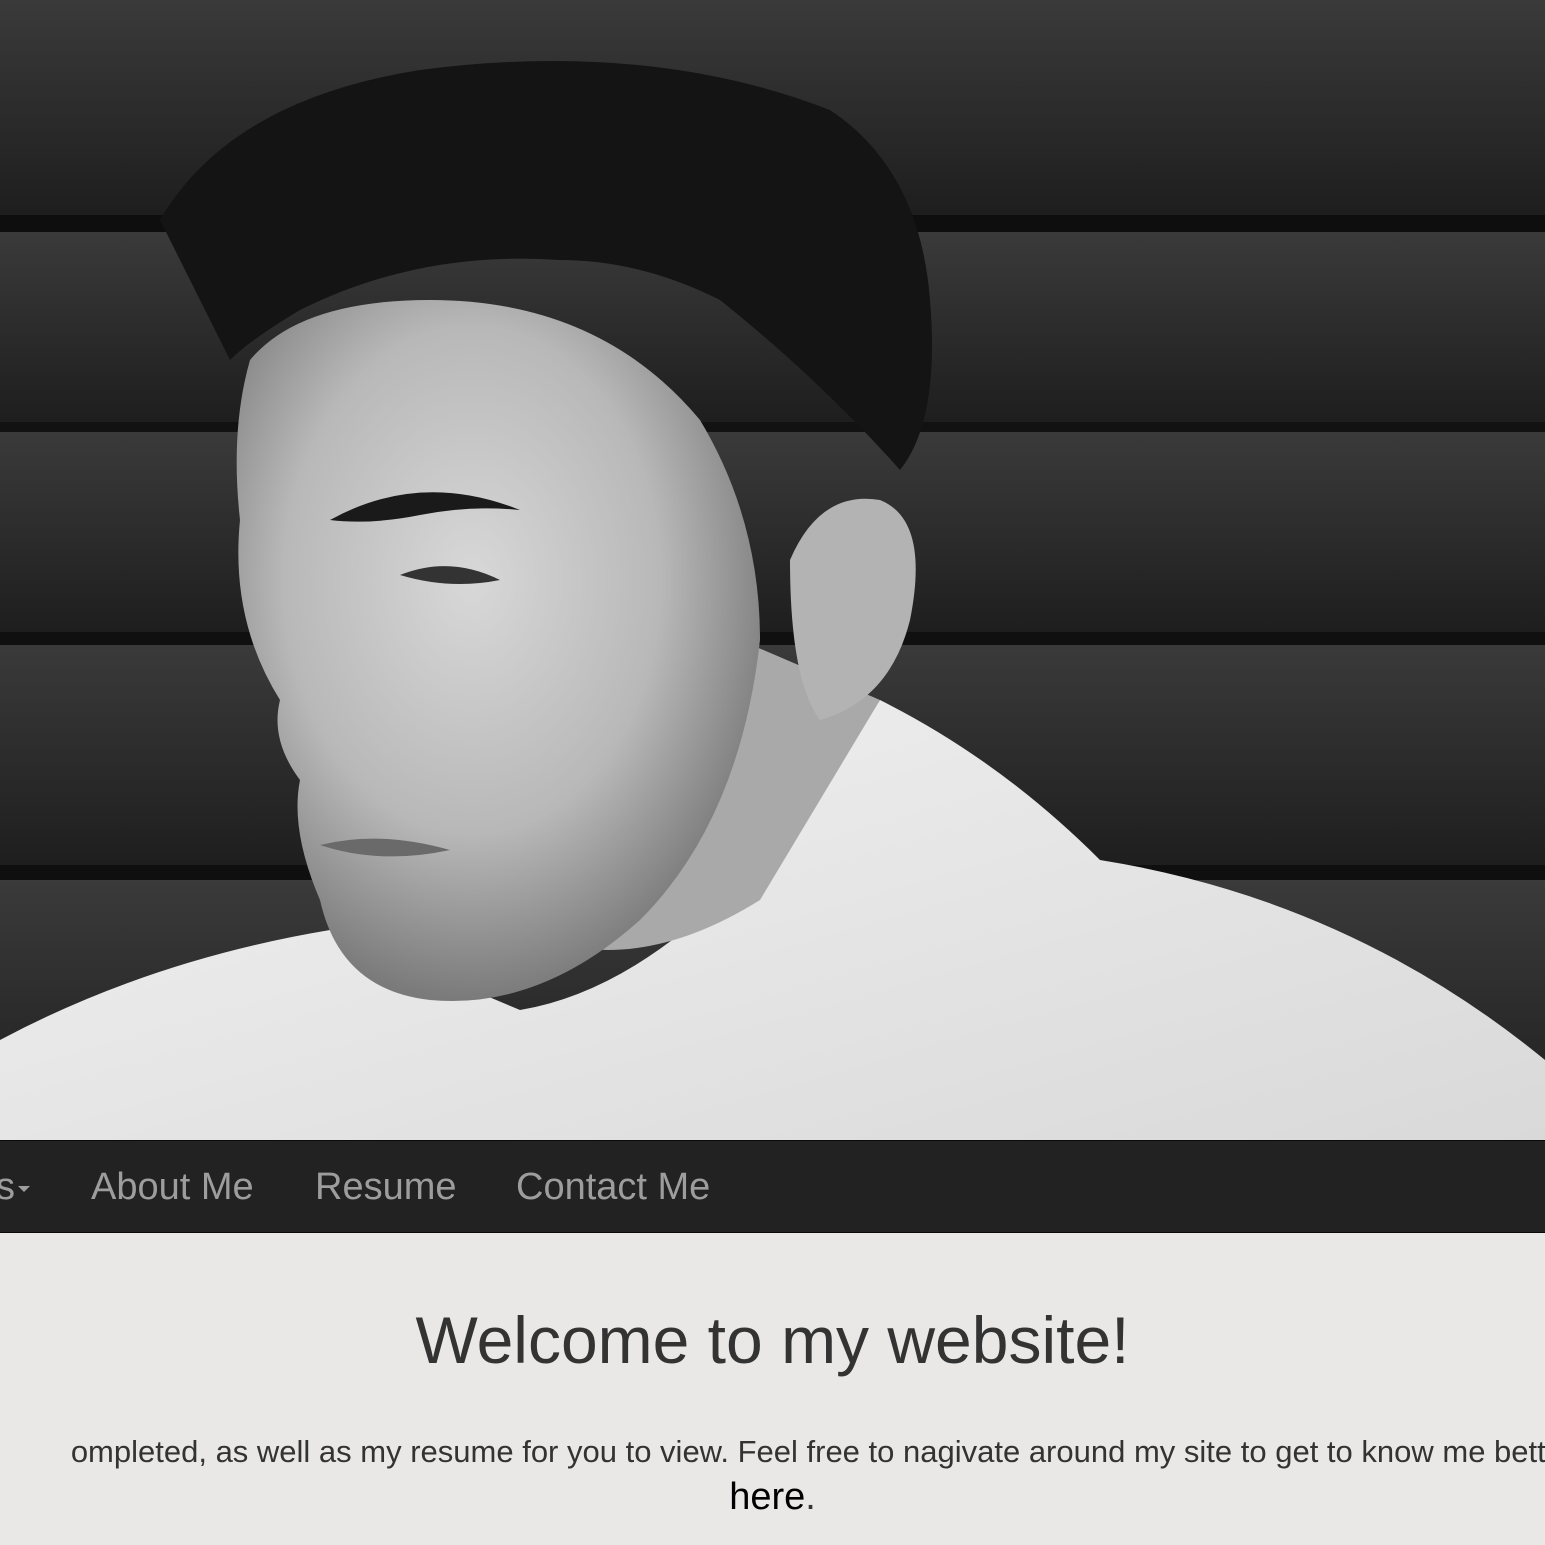 The width and height of the screenshot is (1545, 1545). I want to click on page-title: Welcome to my website!, so click(772, 1340).